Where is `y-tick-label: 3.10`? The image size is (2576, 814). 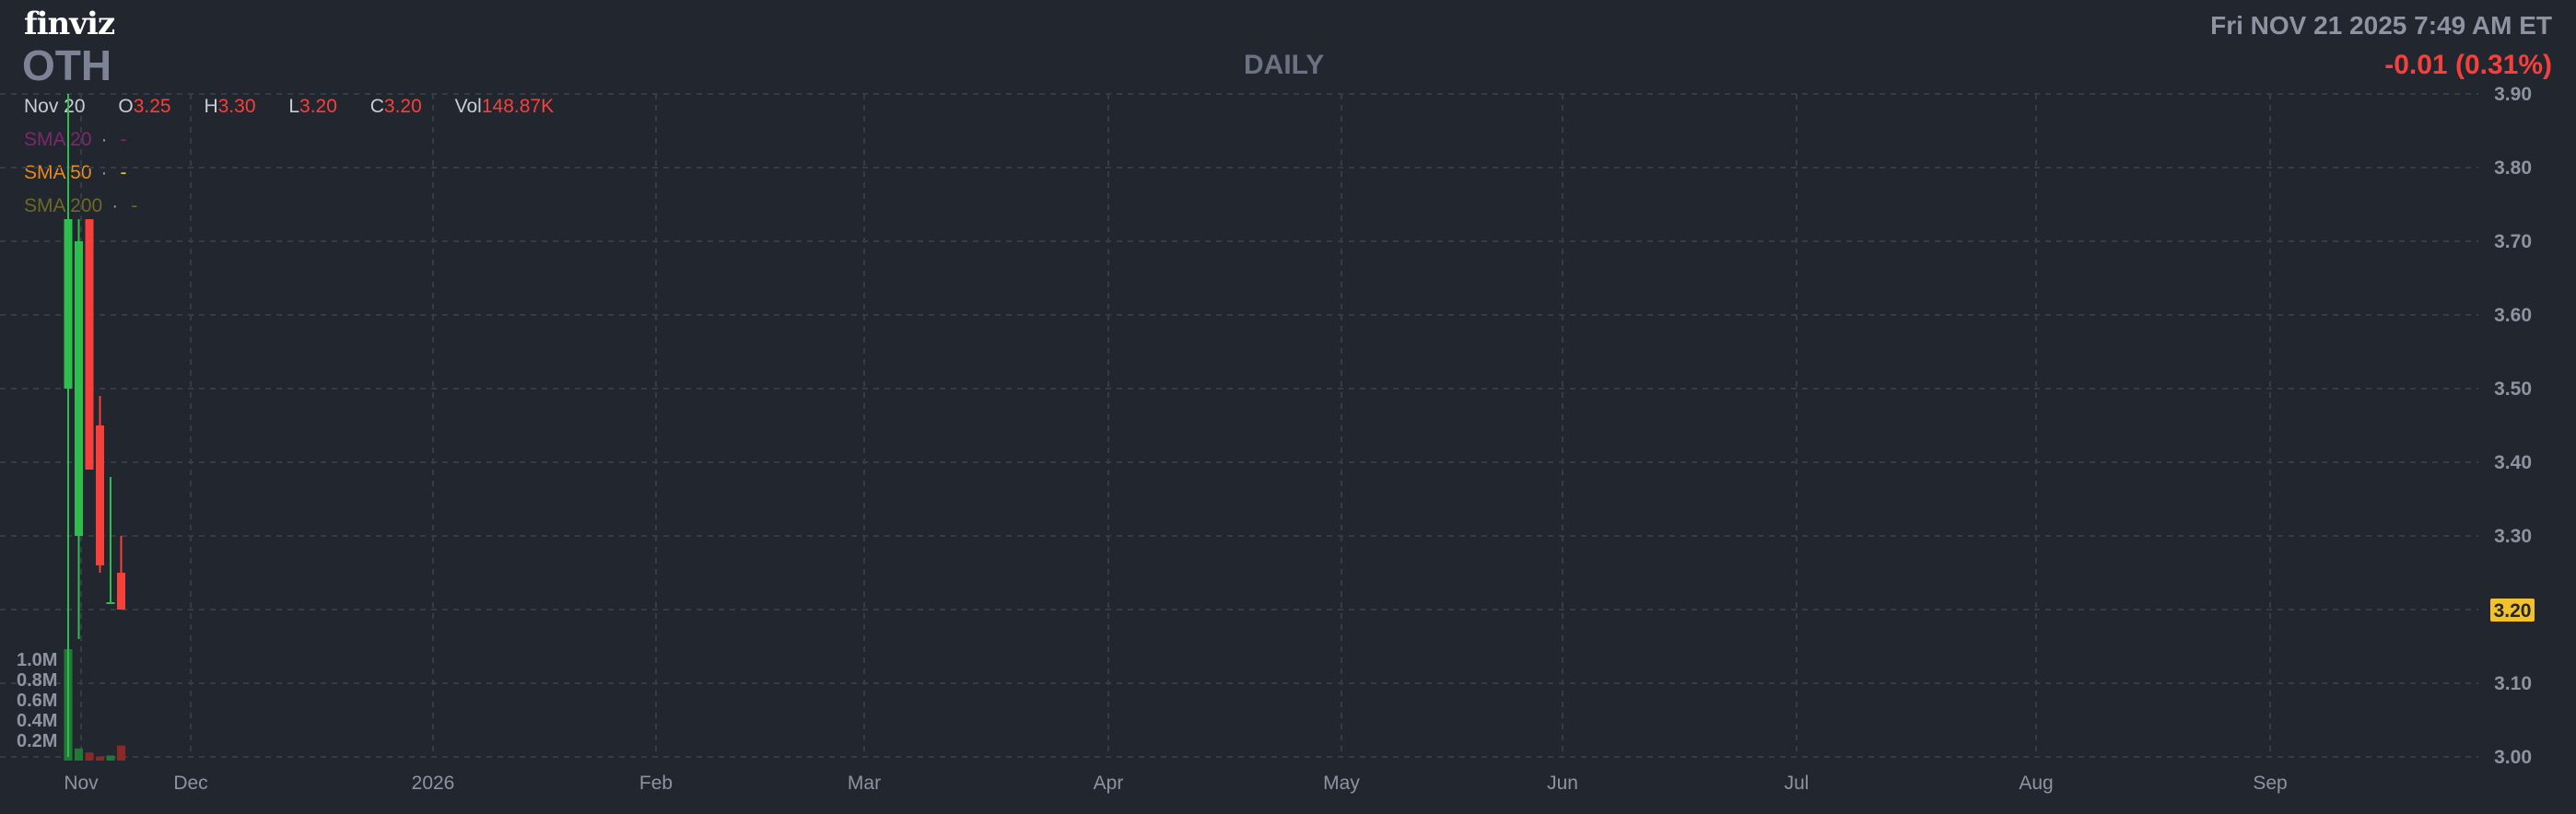
y-tick-label: 3.10 is located at coordinates (2513, 683).